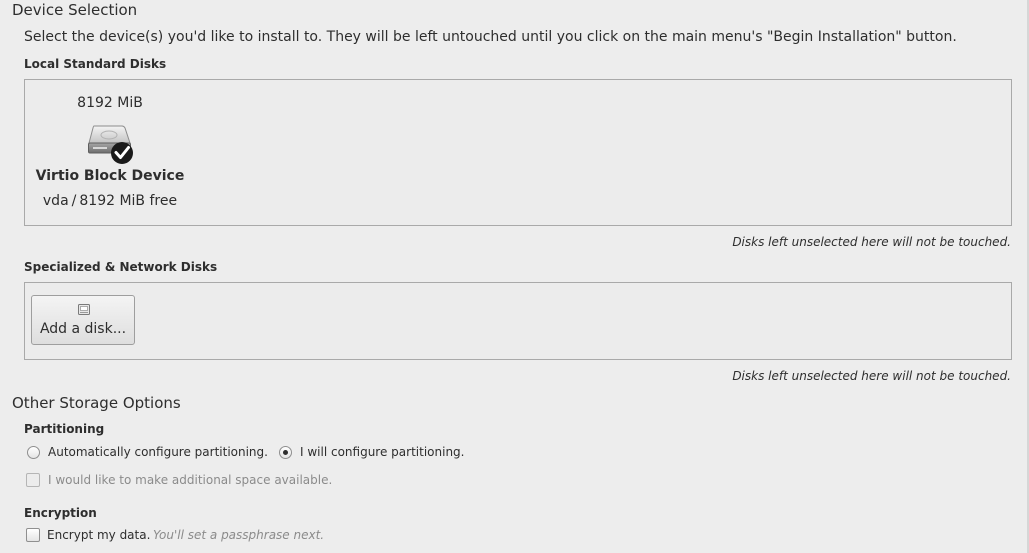 The width and height of the screenshot is (1029, 553). Describe the element at coordinates (55, 201) in the screenshot. I see `disk-device: vda` at that location.